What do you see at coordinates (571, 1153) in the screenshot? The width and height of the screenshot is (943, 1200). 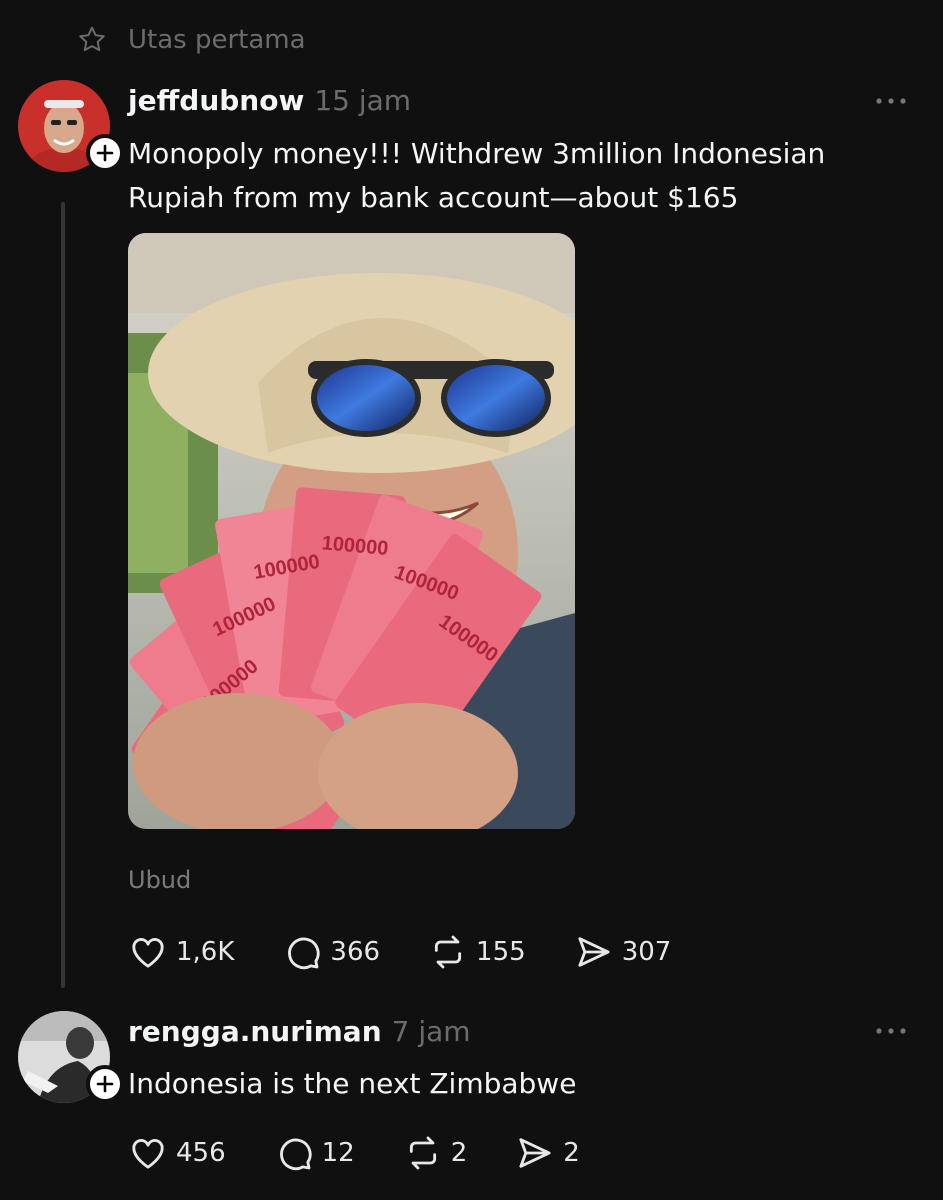 I see `share-count: 2` at bounding box center [571, 1153].